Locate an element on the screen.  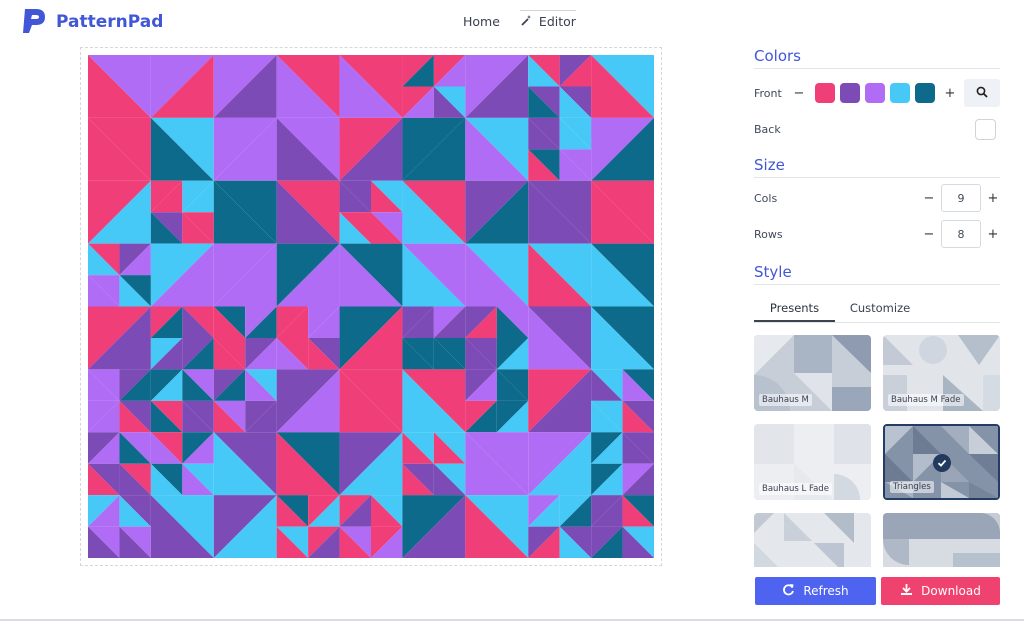
selected-check-icon is located at coordinates (942, 463).